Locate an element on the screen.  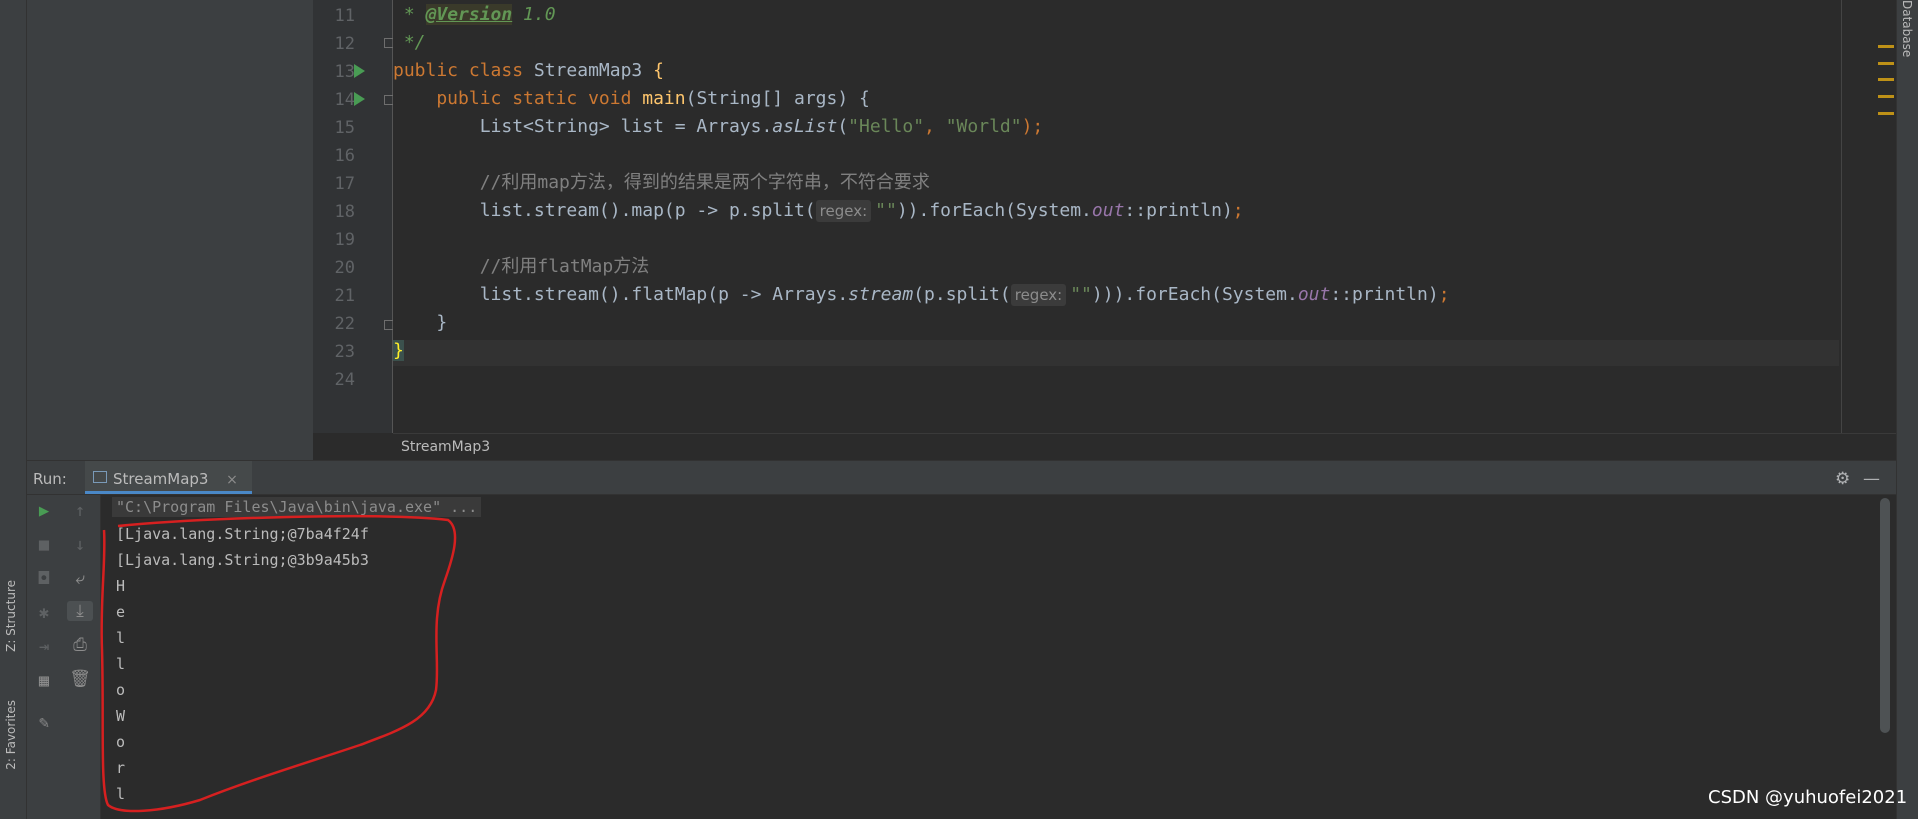
pin-icon: ✎ is located at coordinates (44, 723).